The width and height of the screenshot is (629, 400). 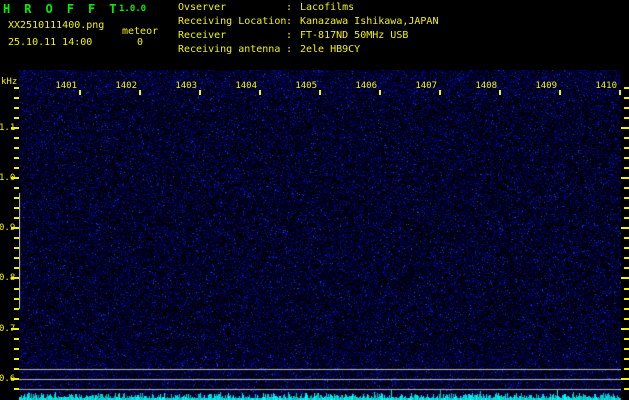 I want to click on x-tick-label: 1407, so click(x=426, y=86).